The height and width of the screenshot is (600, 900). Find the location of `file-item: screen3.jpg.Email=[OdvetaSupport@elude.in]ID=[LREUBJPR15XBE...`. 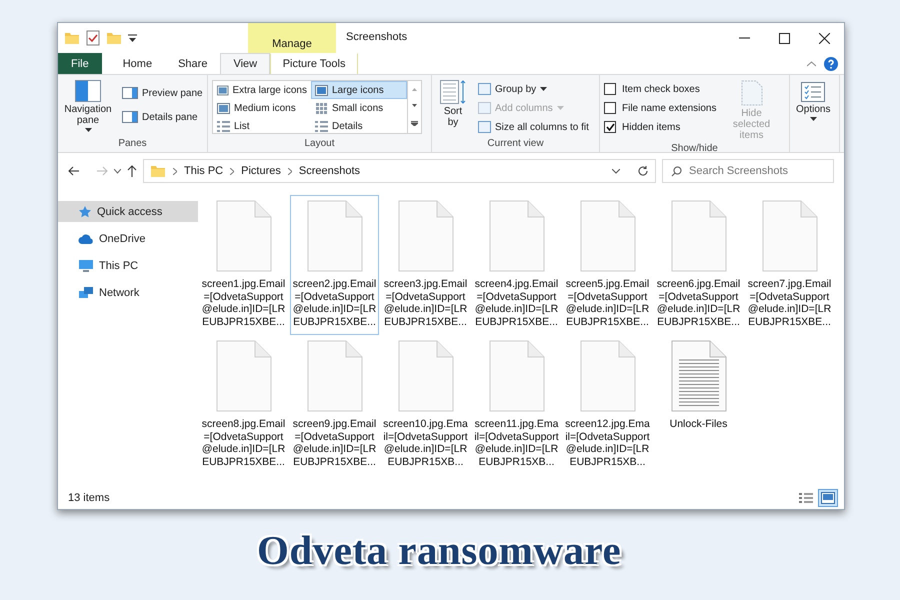

file-item: screen3.jpg.Email=[OdvetaSupport@elude.in]ID=[LREUBJPR15XBE... is located at coordinates (425, 265).